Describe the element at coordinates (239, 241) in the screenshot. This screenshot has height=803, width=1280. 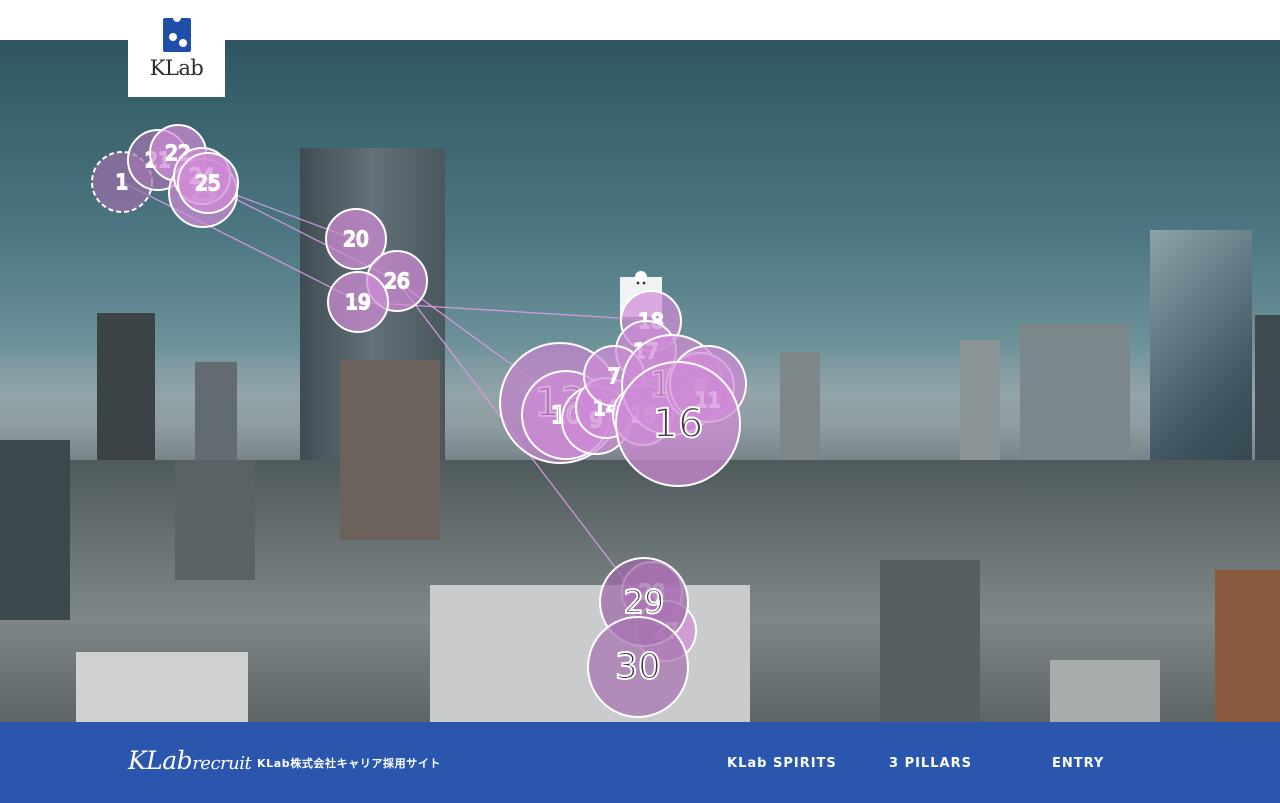
I see `graph-edge` at that location.